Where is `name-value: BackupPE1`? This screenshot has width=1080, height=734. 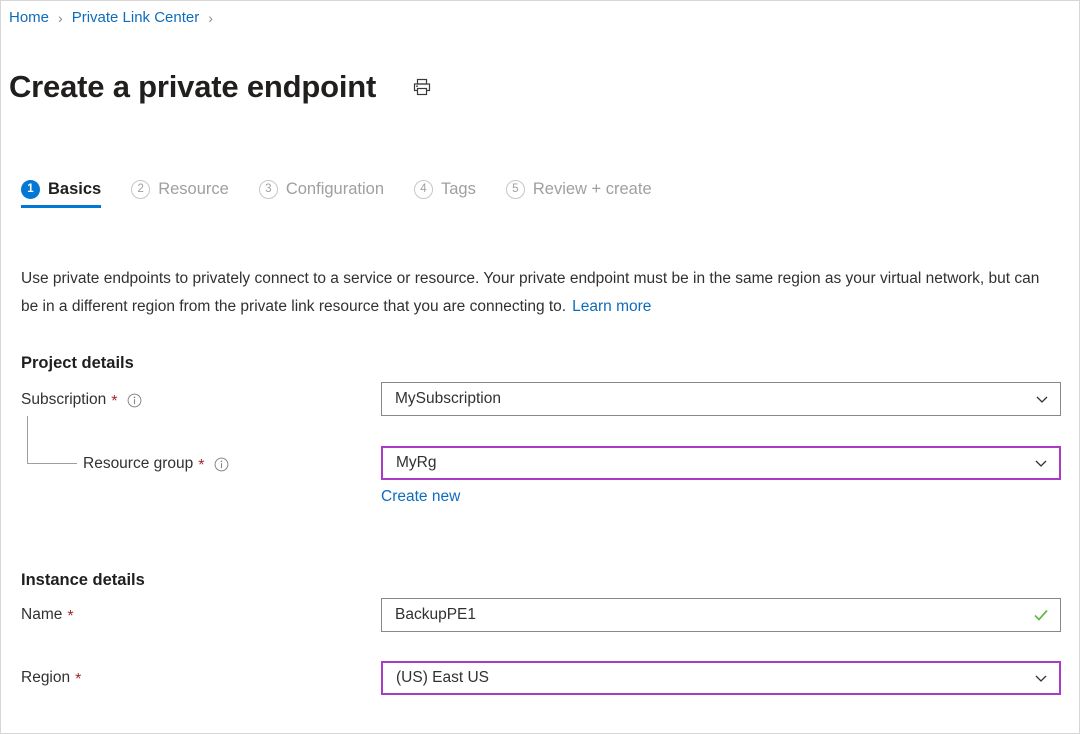 name-value: BackupPE1 is located at coordinates (435, 614).